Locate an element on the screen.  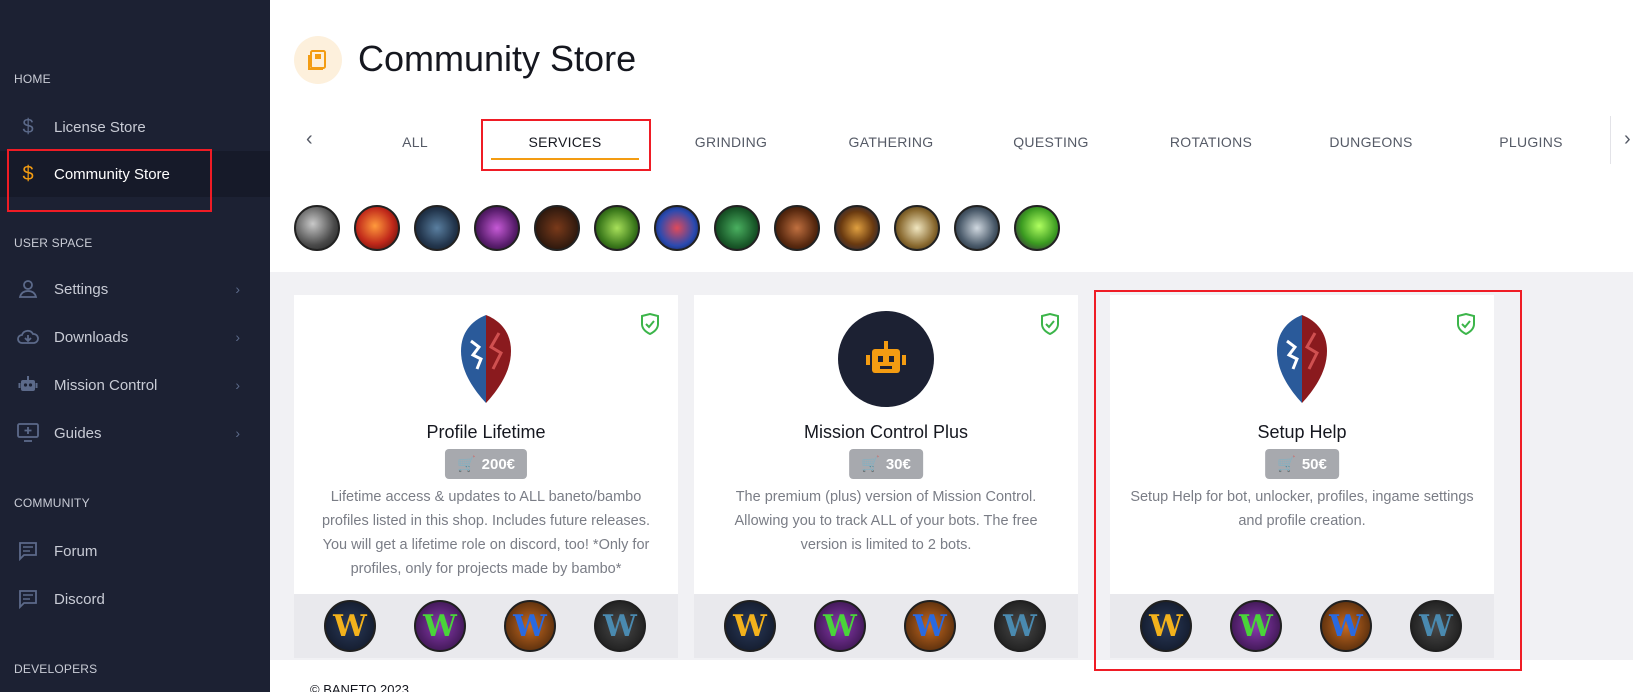
tab-dungeons: DUNGEONS is located at coordinates (1371, 142).